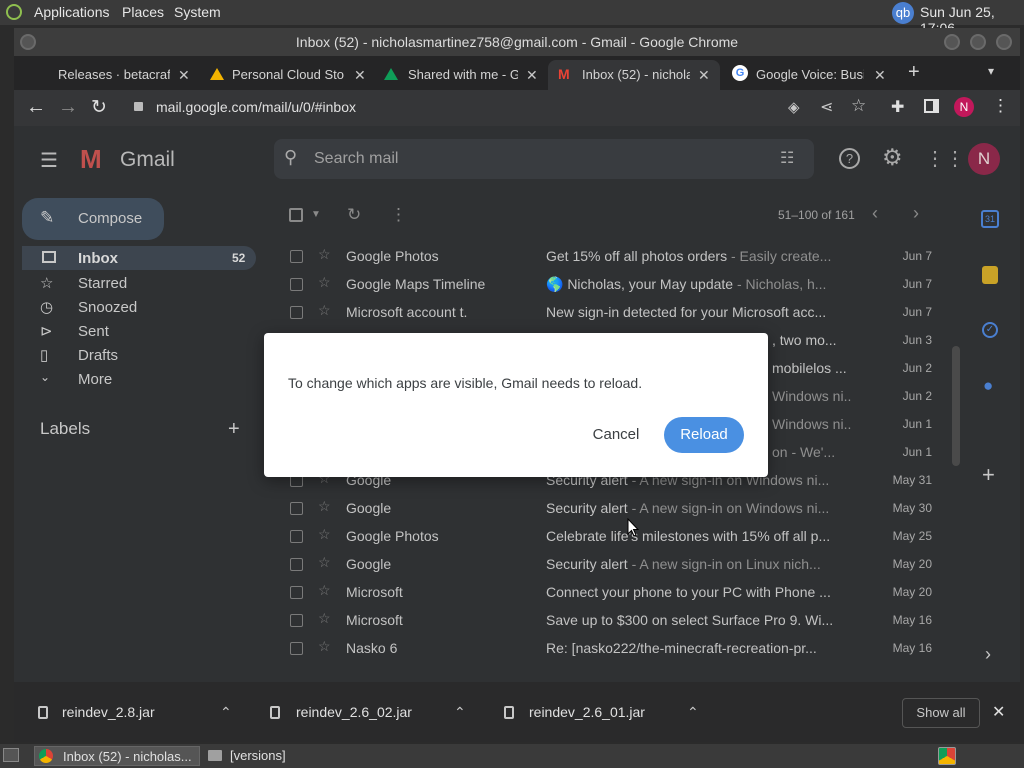 The width and height of the screenshot is (1024, 768). What do you see at coordinates (288, 75) in the screenshot?
I see `tab-google-drive: Personal Cloud Sto ✕` at bounding box center [288, 75].